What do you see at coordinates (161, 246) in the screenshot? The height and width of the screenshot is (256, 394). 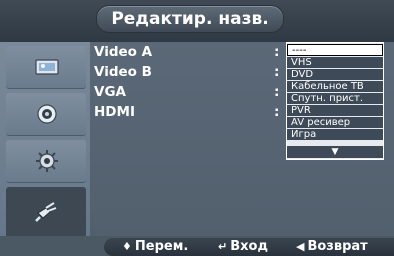 I see `hint-move-label: Перем.` at bounding box center [161, 246].